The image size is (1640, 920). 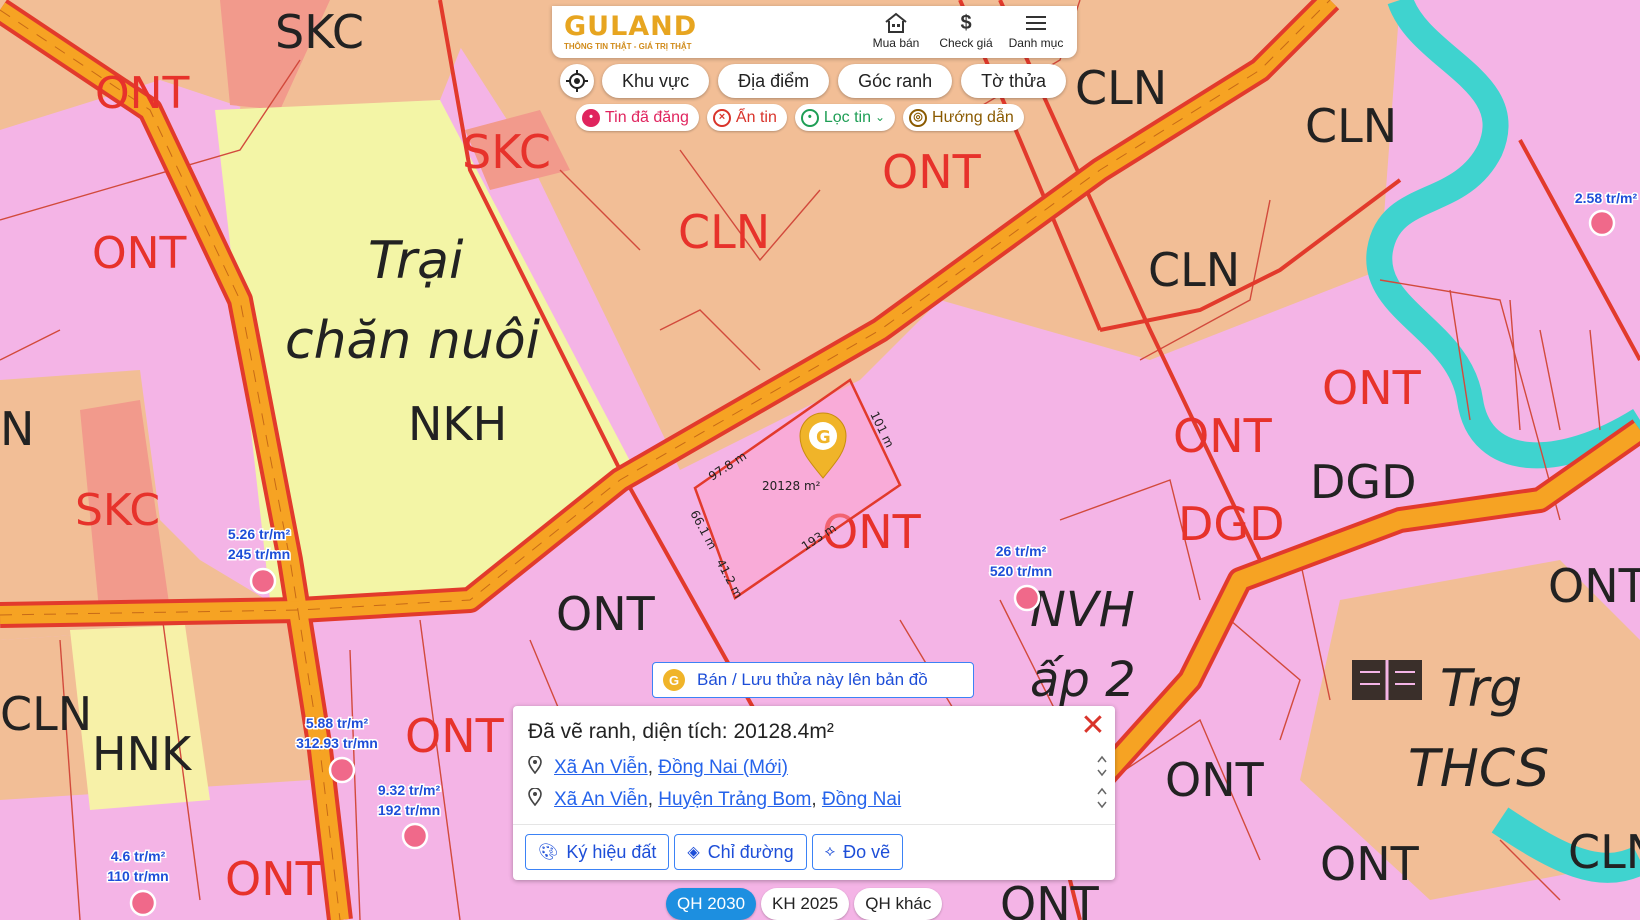 I want to click on zone-label: HNK, so click(x=142, y=754).